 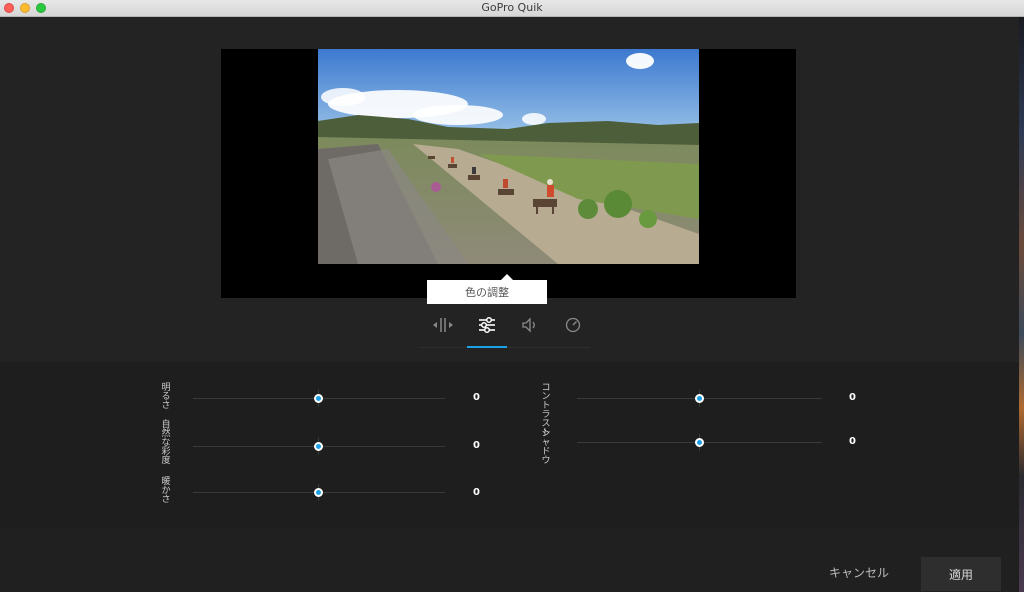 I want to click on warmth-label: 暖かさ, so click(x=166, y=491).